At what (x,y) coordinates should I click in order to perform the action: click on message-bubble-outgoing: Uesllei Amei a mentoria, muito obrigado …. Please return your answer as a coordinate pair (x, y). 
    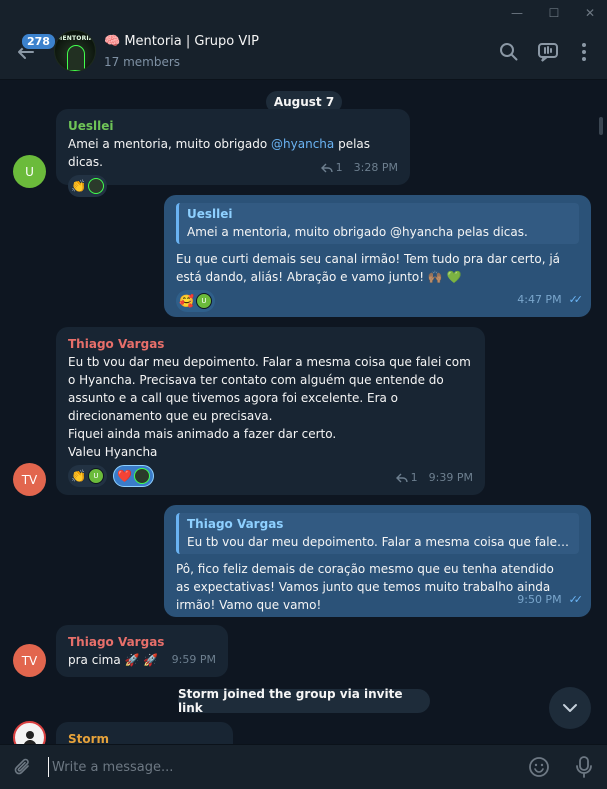
    Looking at the image, I should click on (377, 256).